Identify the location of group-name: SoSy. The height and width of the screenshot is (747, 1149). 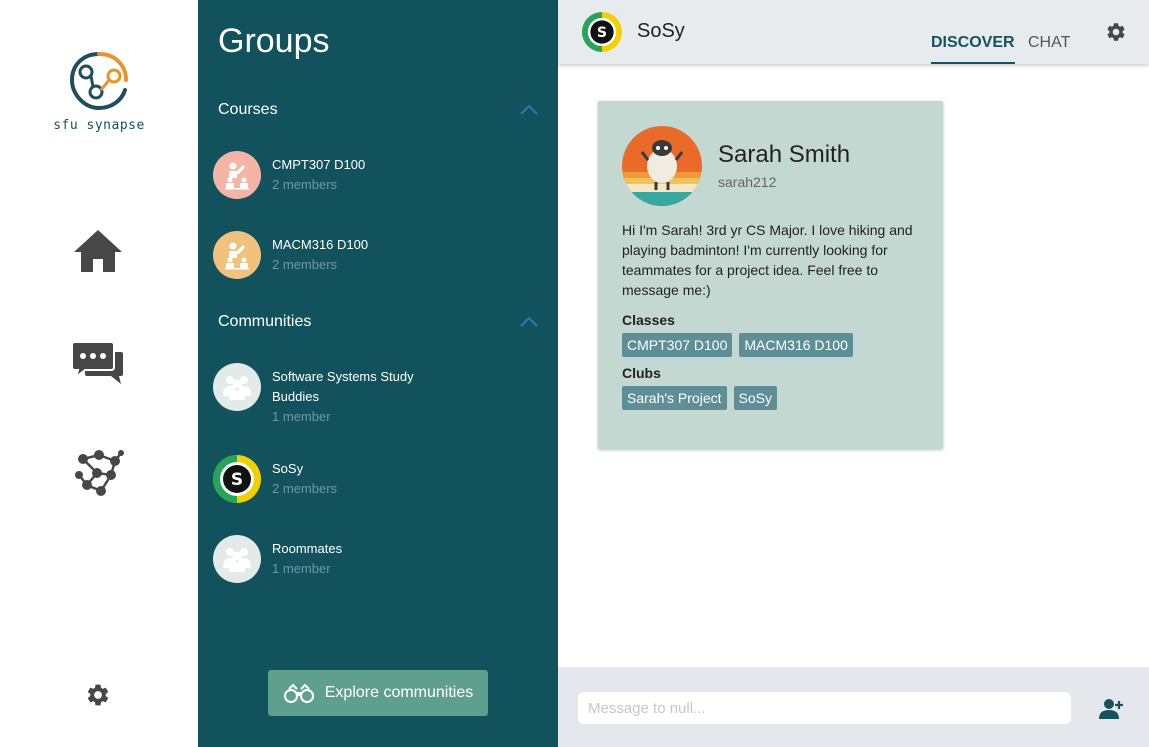
(288, 468).